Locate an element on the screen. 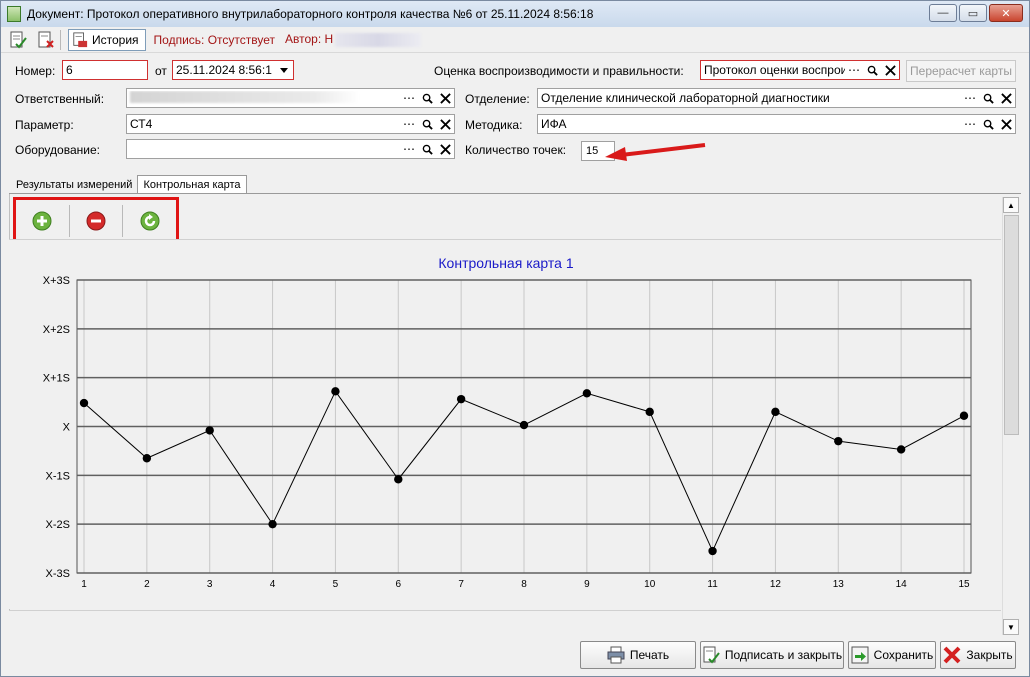 The height and width of the screenshot is (677, 1030). plus-circle-icon is located at coordinates (42, 221).